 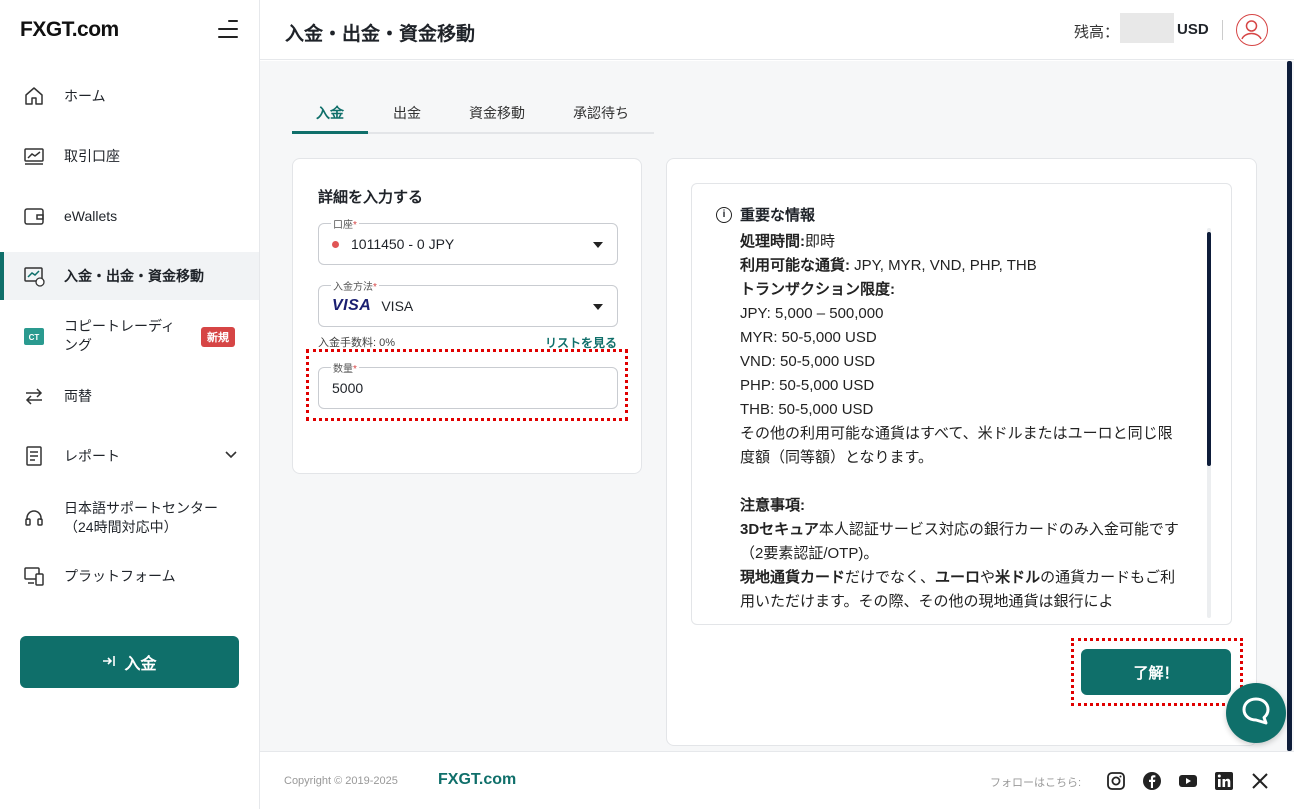 I want to click on sidebar-item-label: レポート, so click(x=92, y=456).